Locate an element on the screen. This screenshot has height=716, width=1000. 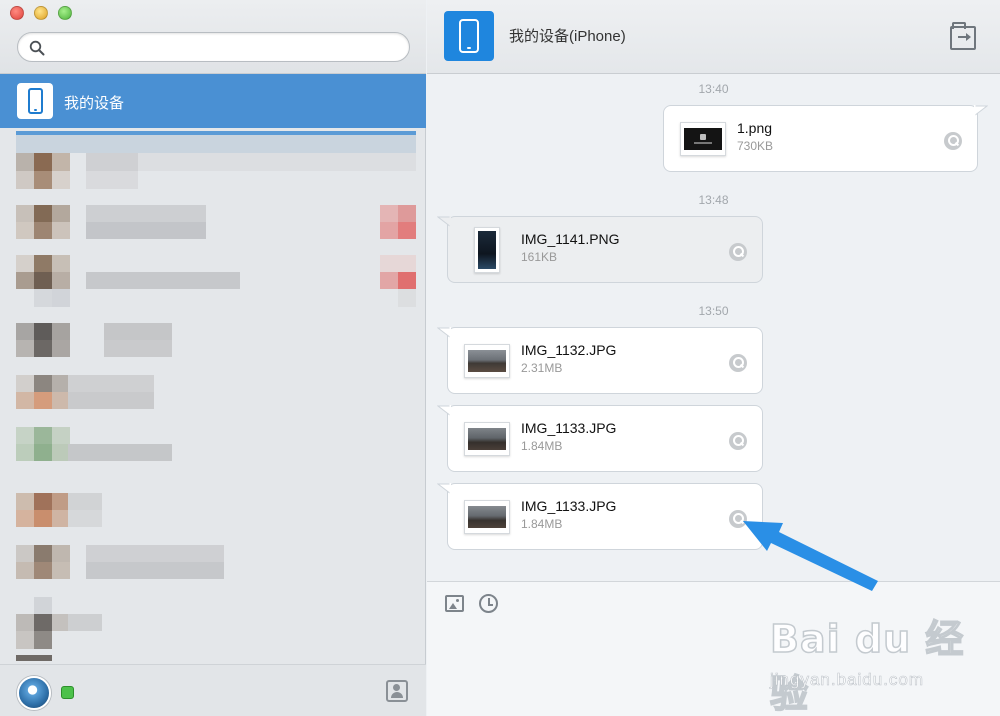
file-message: IMG_1141.PNG 161KB is located at coordinates (600, 249).